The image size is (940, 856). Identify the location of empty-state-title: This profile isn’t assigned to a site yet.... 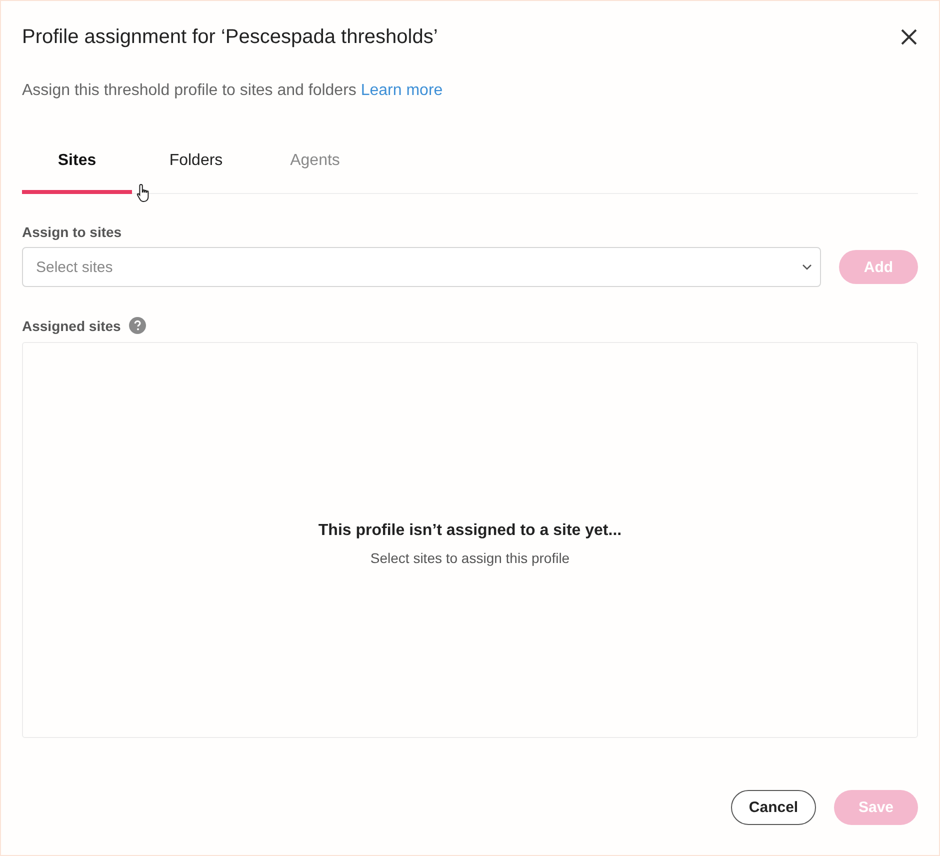
(470, 531).